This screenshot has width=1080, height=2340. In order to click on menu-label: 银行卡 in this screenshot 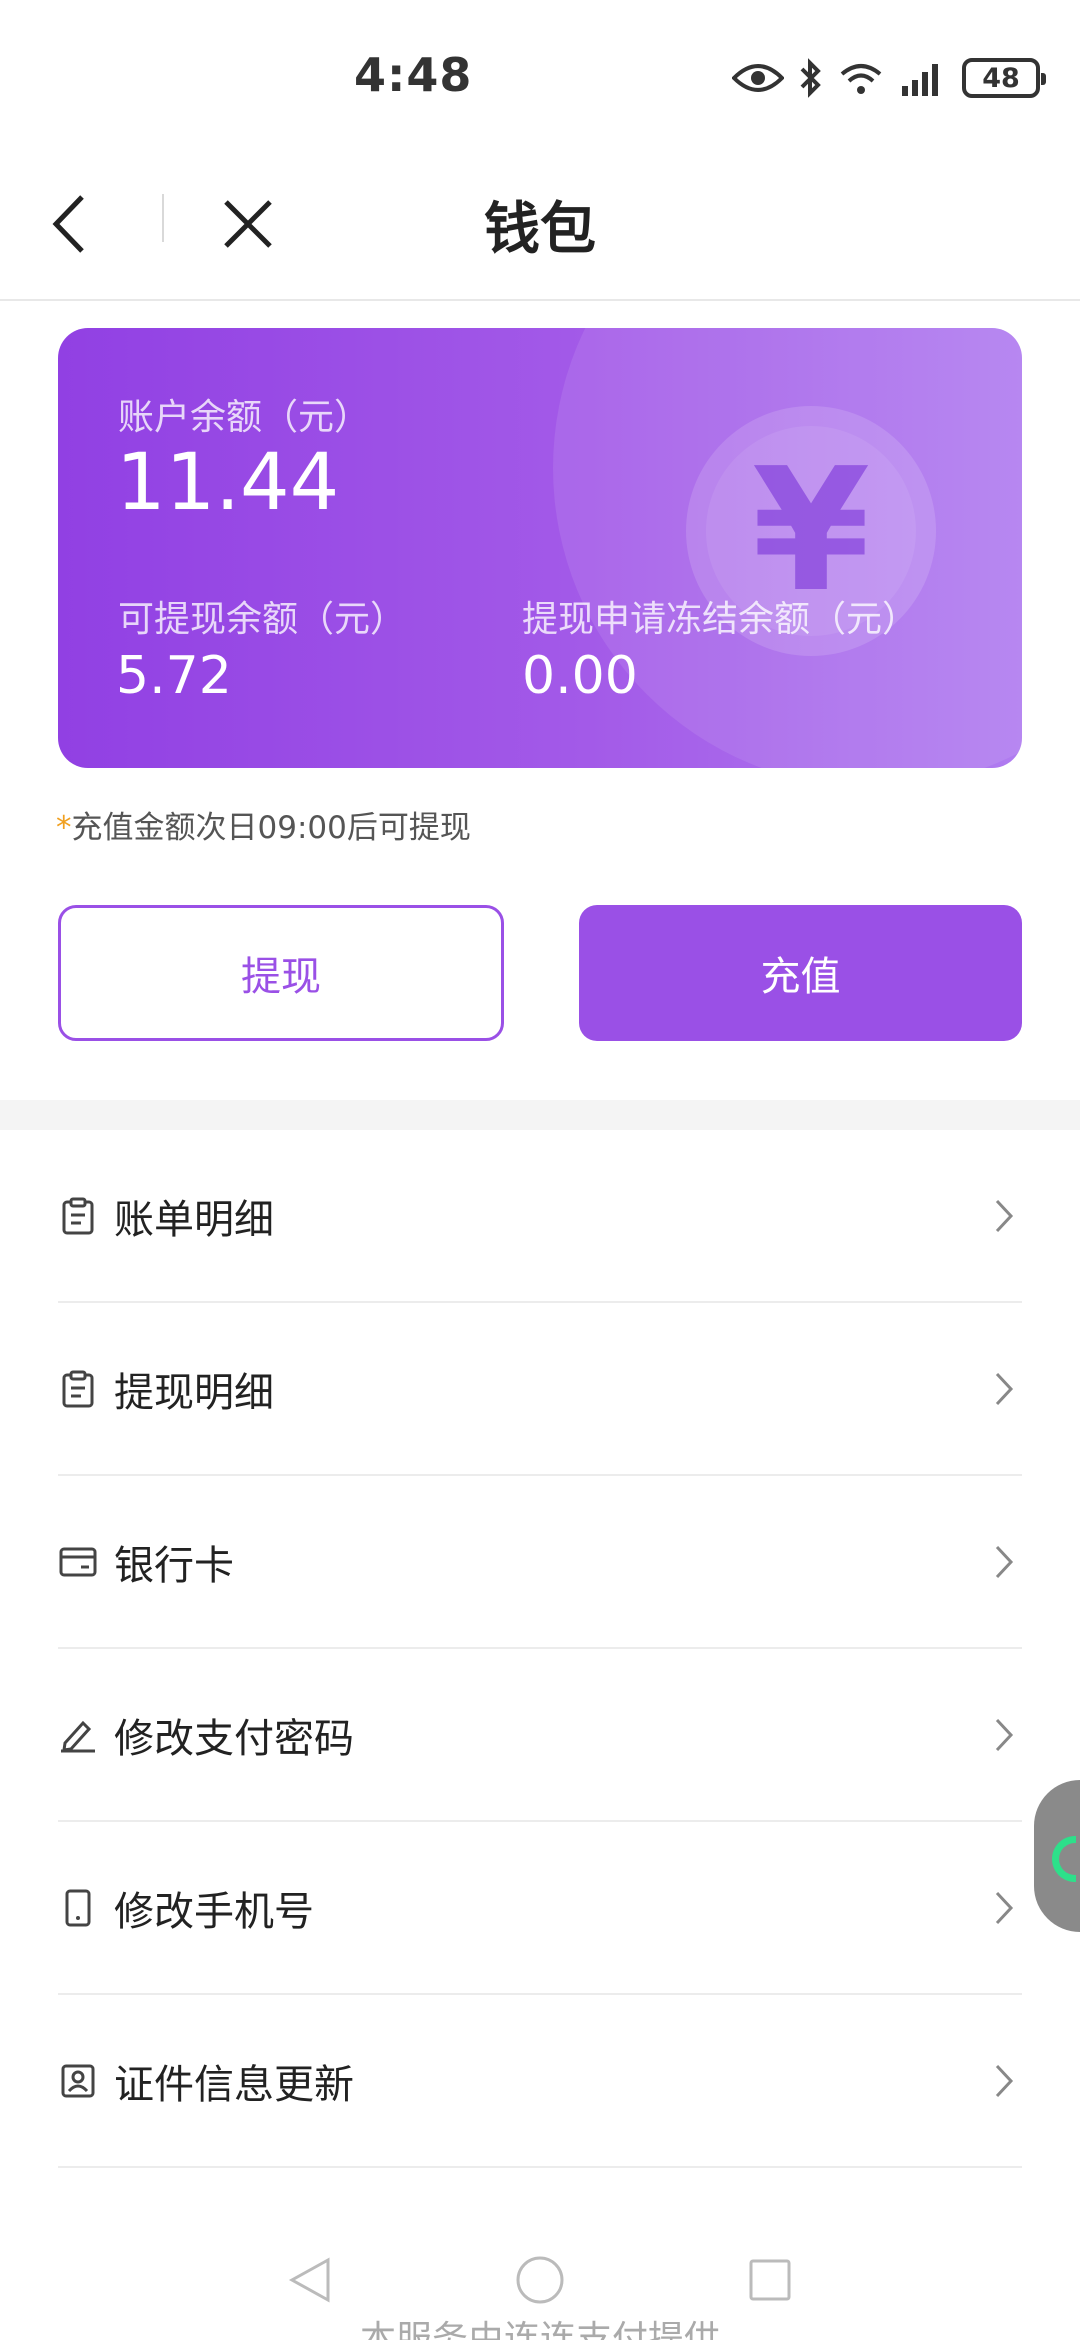, I will do `click(174, 1565)`.